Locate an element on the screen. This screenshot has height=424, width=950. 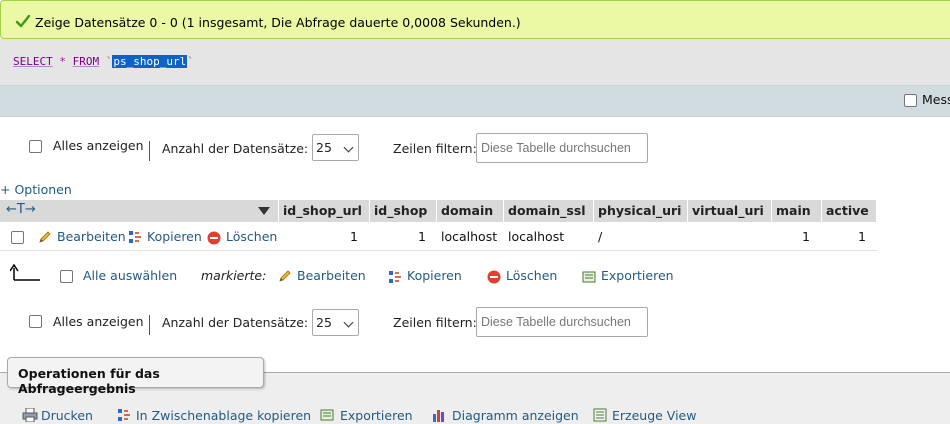
cell-domain: localhost is located at coordinates (469, 236).